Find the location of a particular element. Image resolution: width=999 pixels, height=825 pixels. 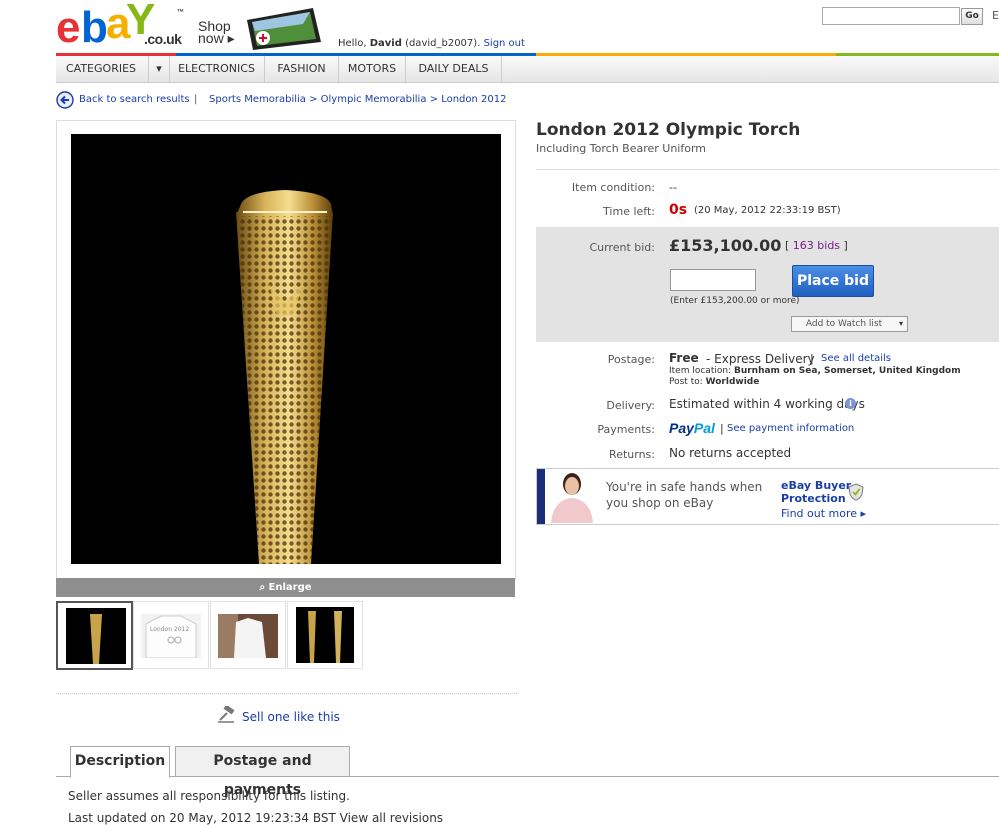

enlarge-button: ⌕ Enlarge is located at coordinates (285, 587).